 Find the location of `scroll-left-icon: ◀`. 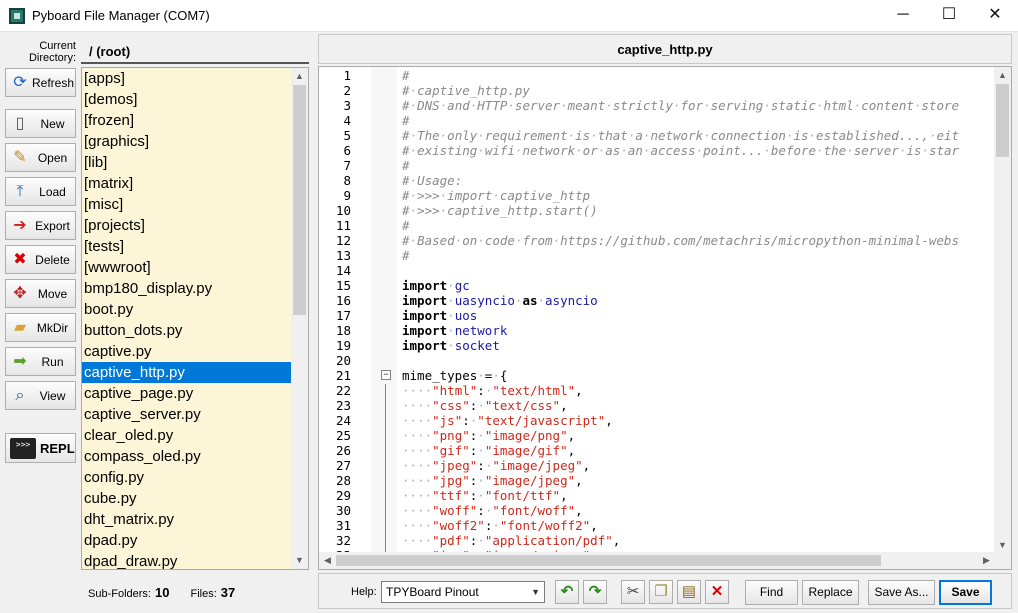

scroll-left-icon: ◀ is located at coordinates (327, 560).